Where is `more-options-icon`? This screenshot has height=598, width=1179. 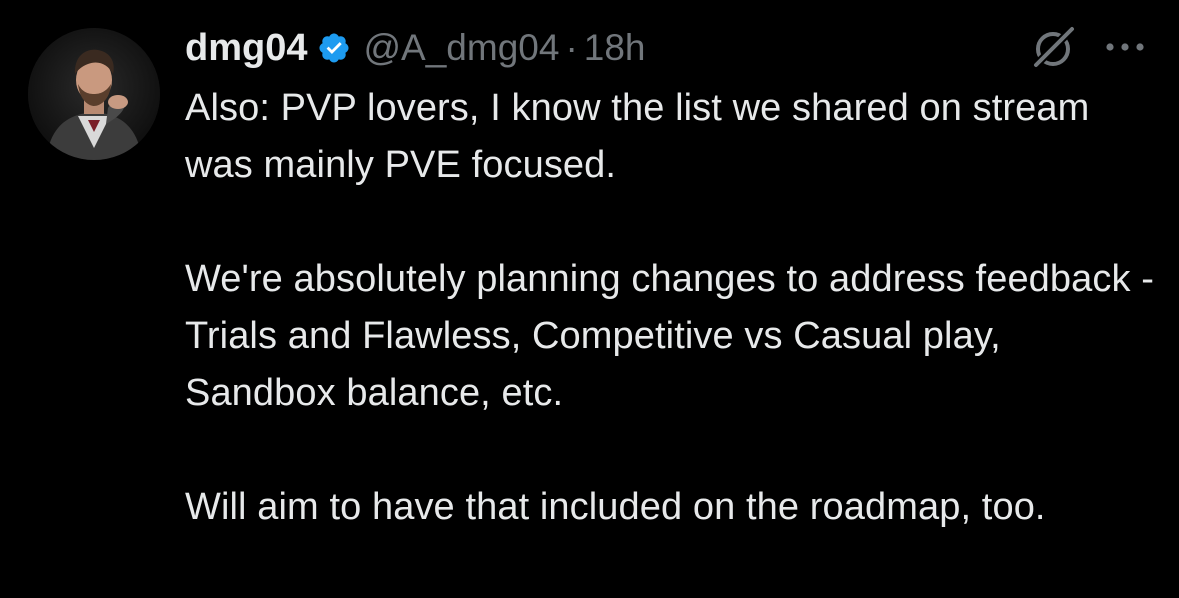
more-options-icon is located at coordinates (1125, 47).